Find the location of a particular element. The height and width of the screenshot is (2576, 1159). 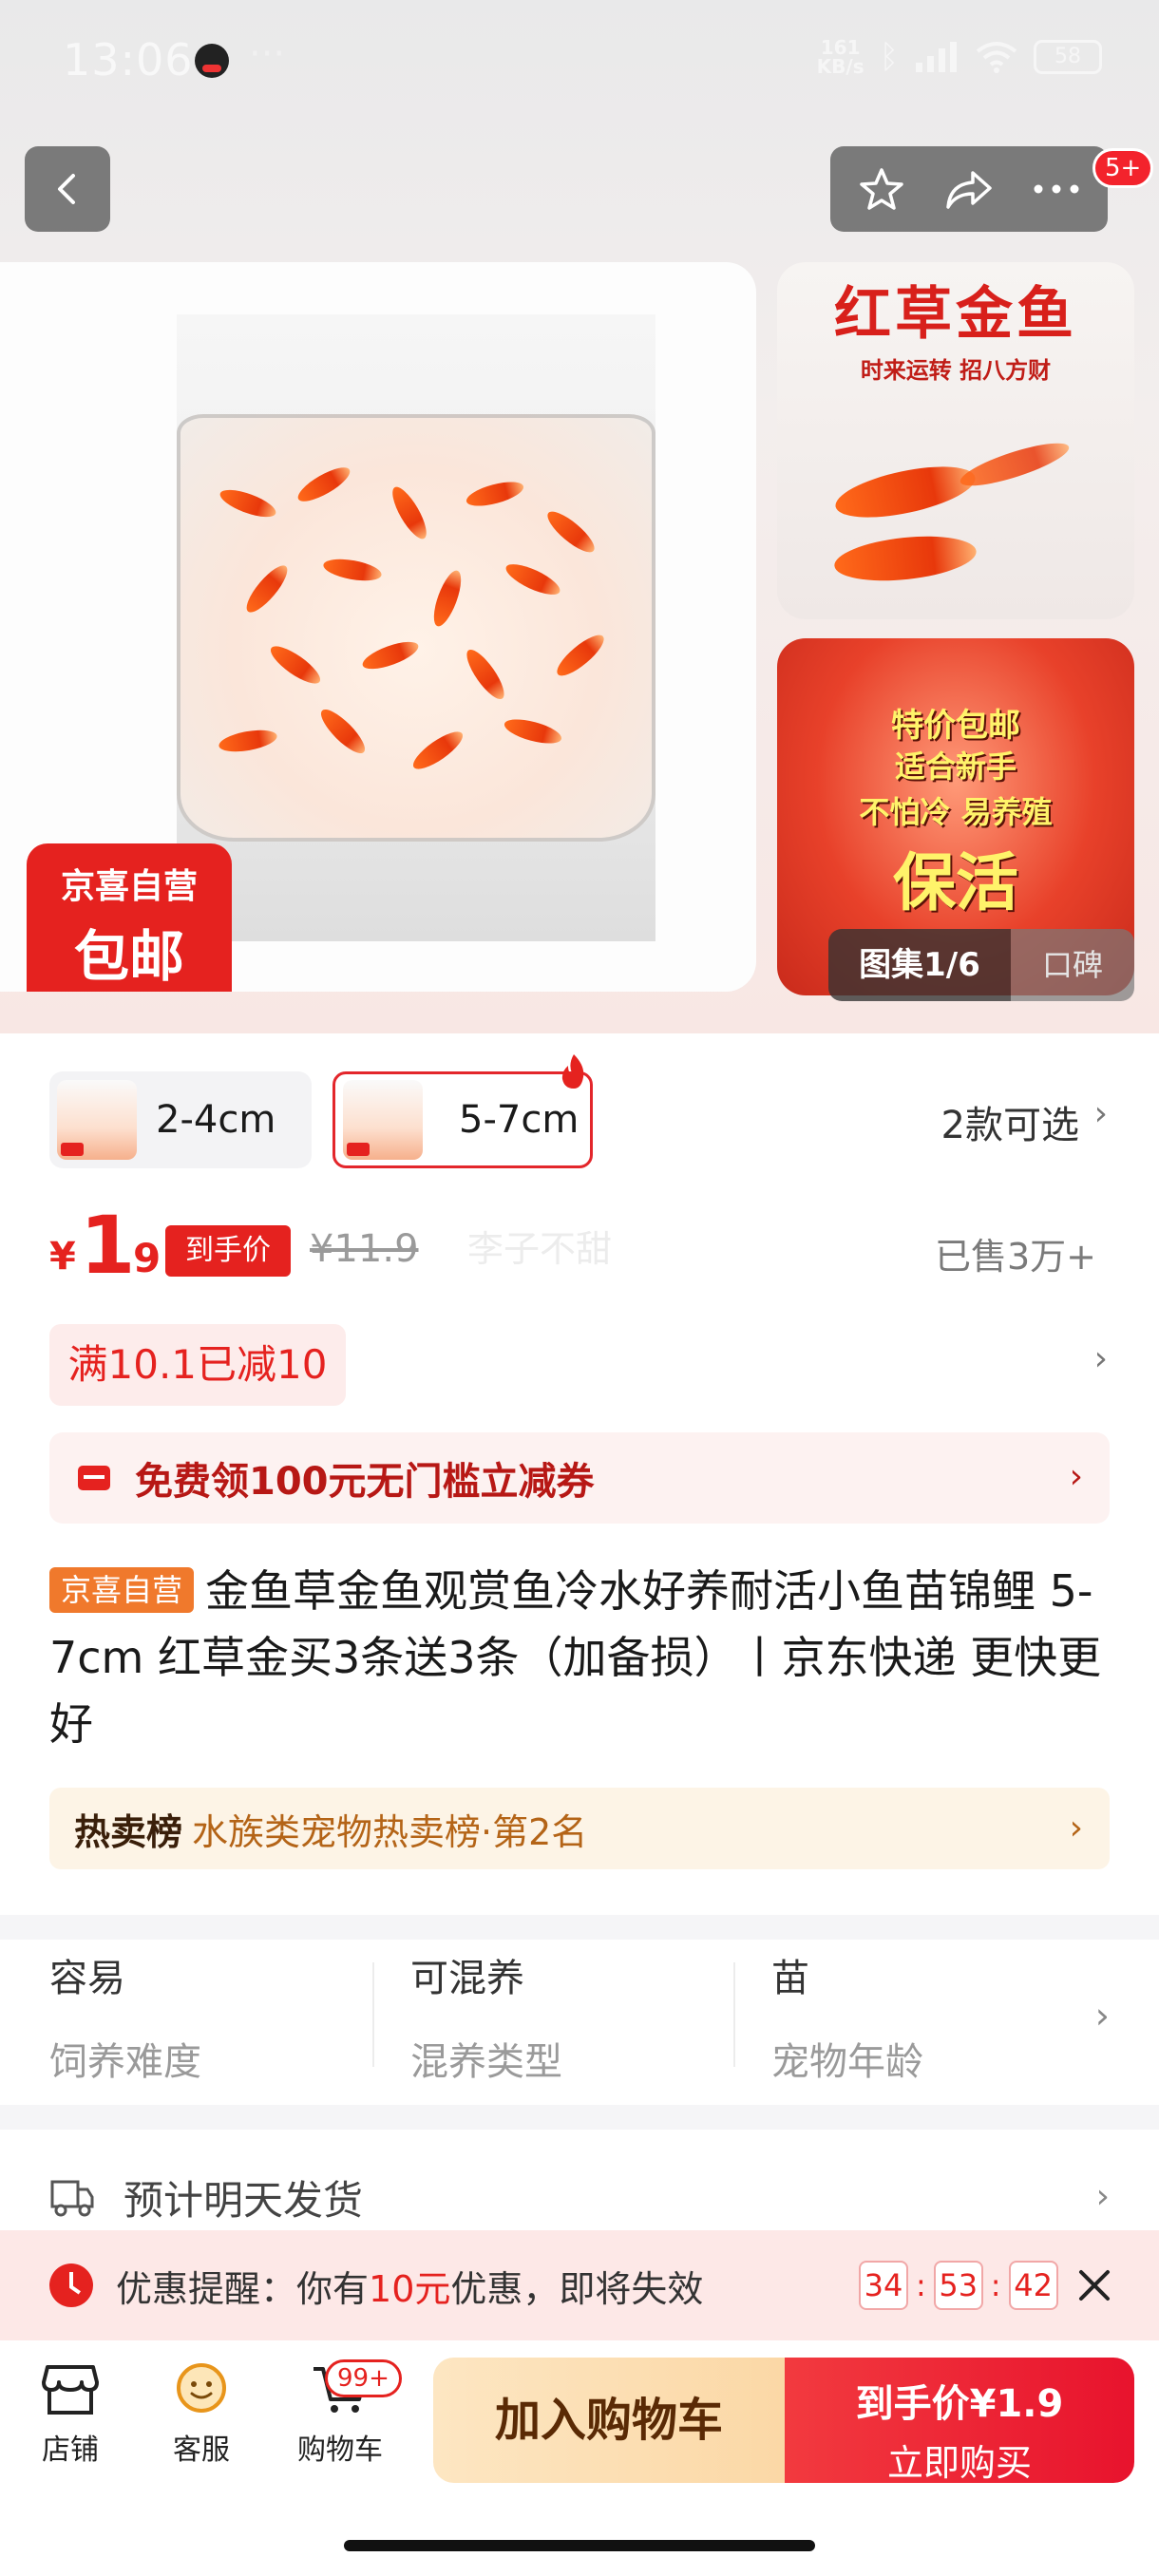

favorite-button is located at coordinates (882, 189).